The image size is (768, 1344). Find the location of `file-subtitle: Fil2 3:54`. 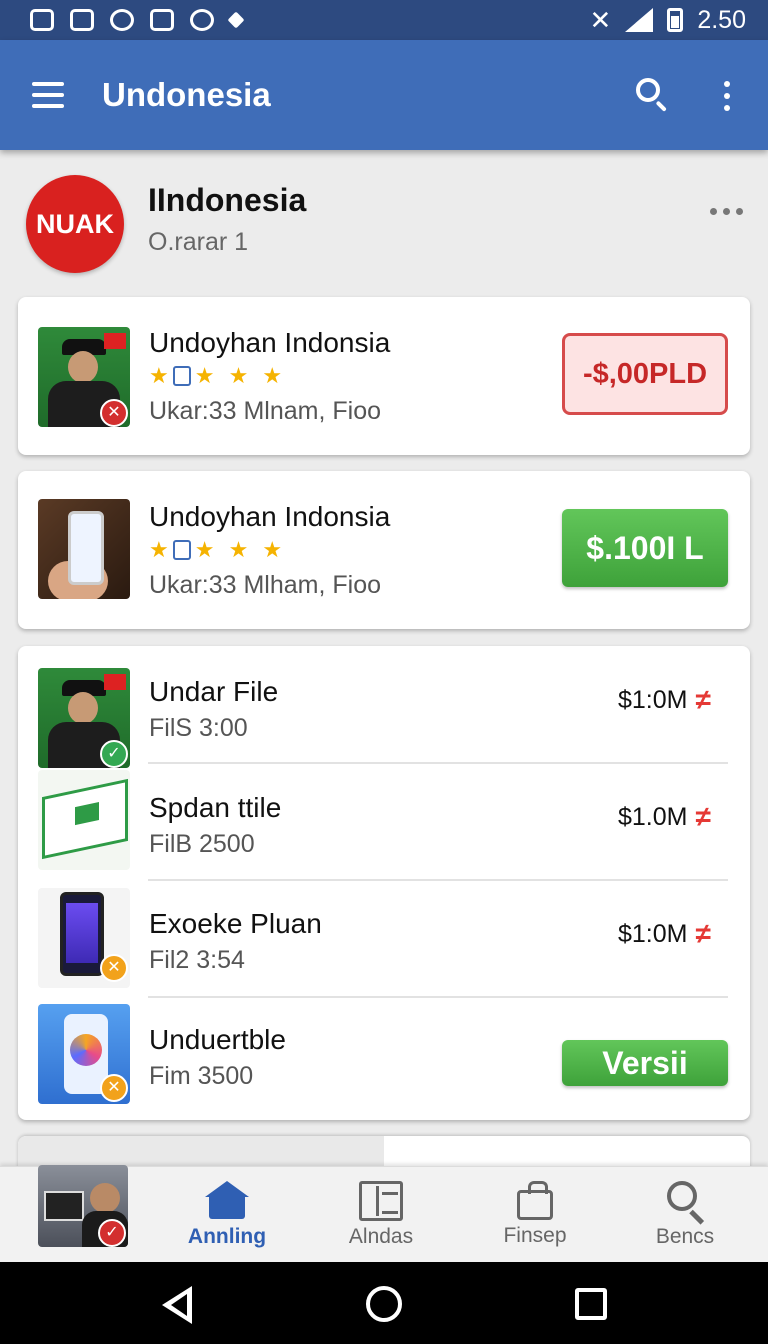

file-subtitle: Fil2 3:54 is located at coordinates (197, 960).